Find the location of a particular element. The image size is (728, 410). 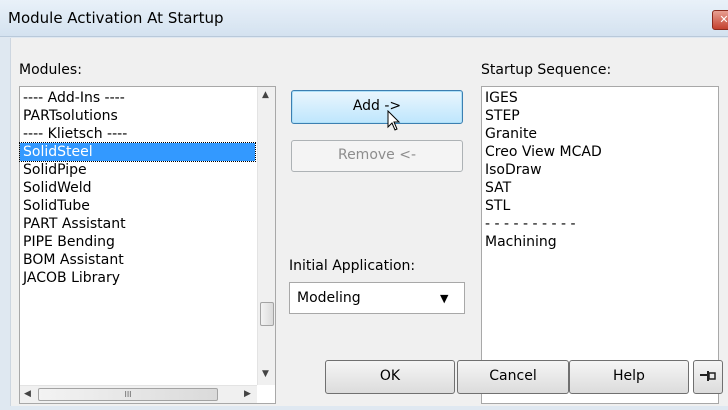

add-button: Add -> is located at coordinates (377, 107).